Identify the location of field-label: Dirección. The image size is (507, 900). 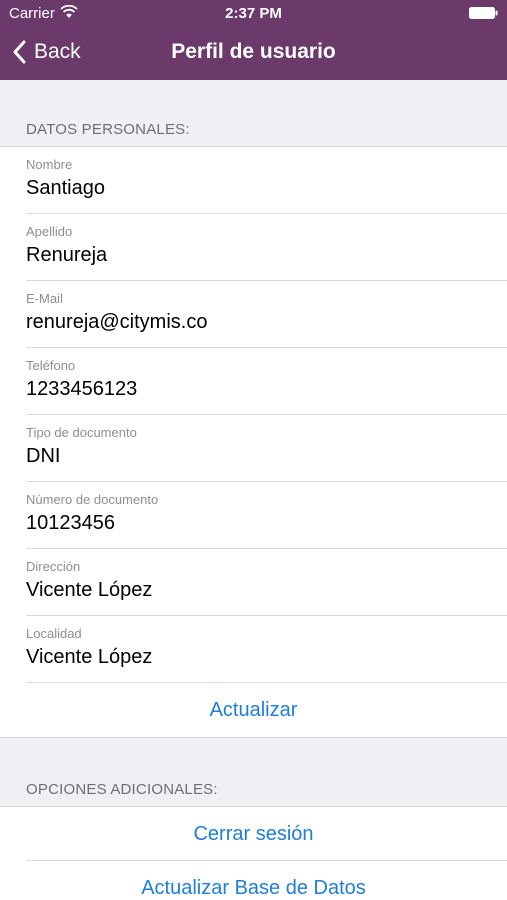
(53, 566).